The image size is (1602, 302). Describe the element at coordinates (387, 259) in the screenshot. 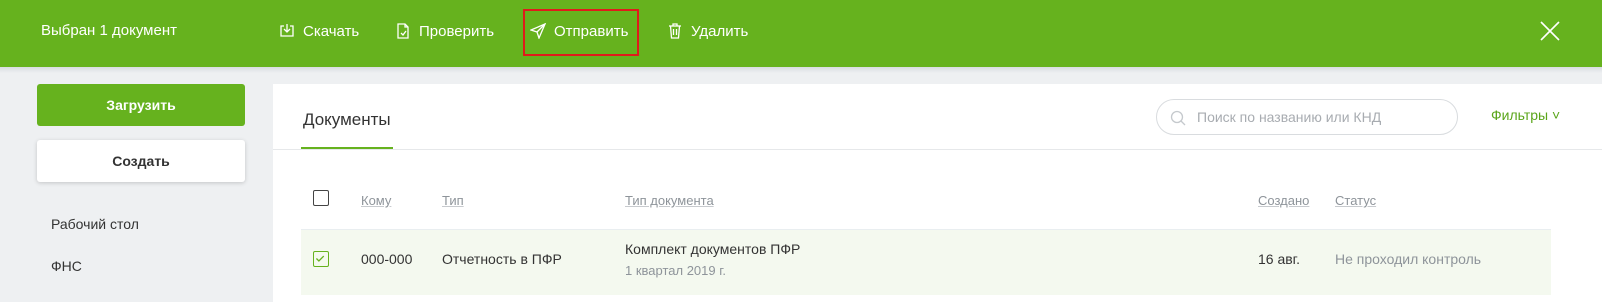

I see `row-recipient: 000-000` at that location.